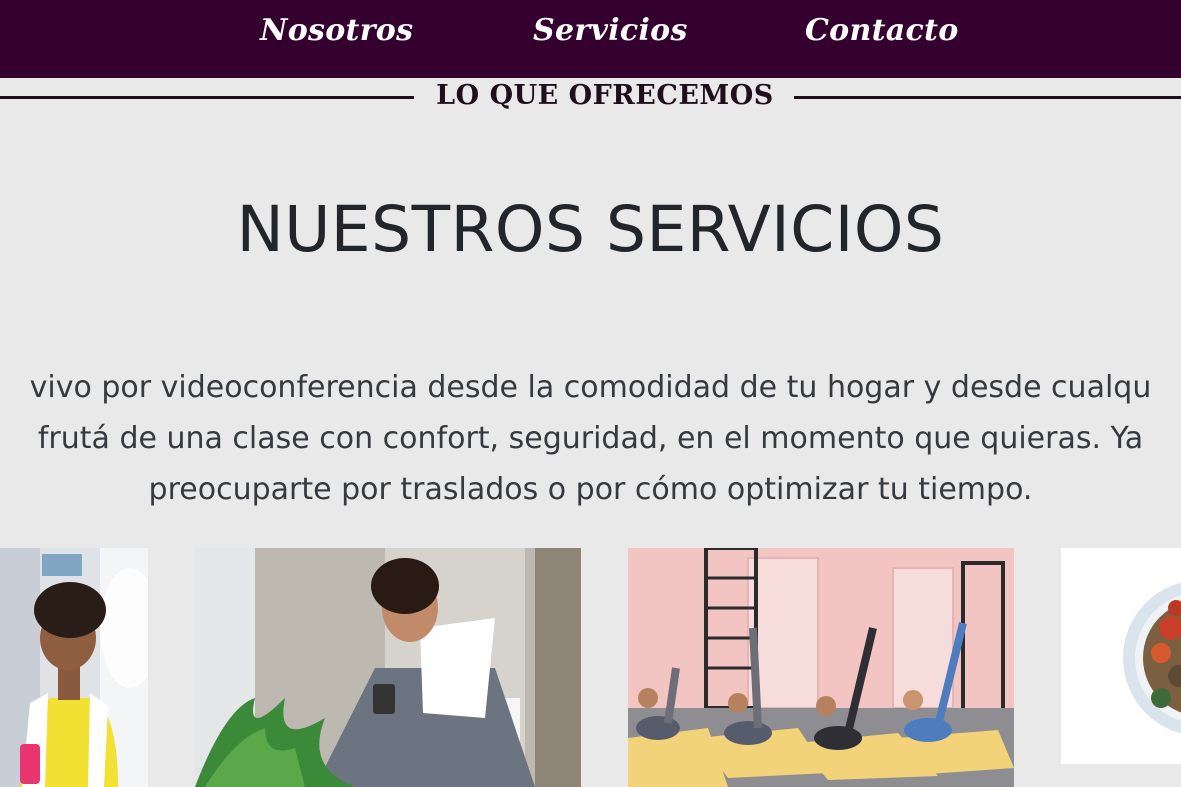  What do you see at coordinates (605, 95) in the screenshot?
I see `section-eyebrow: LO QUE OFRECEMOS` at bounding box center [605, 95].